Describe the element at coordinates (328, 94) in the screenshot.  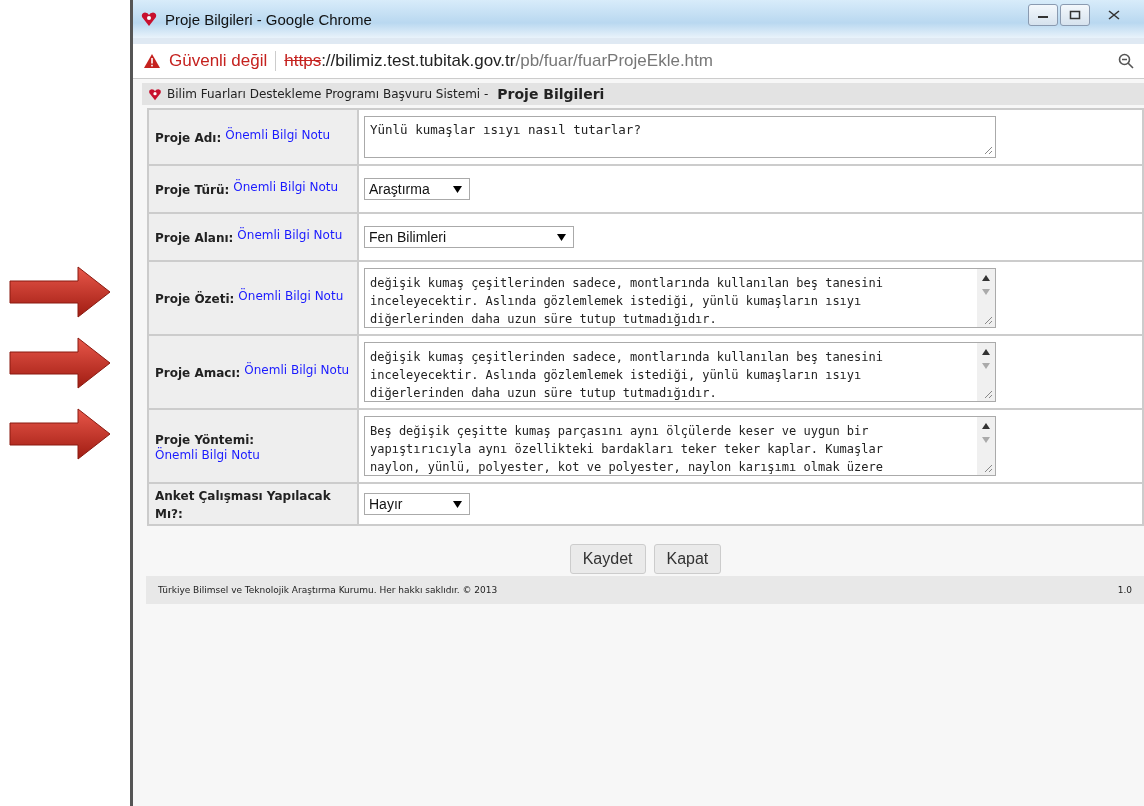
I see `system-name: Bilim Fuarları Destekleme Programı Başvuru Sistemi -` at that location.